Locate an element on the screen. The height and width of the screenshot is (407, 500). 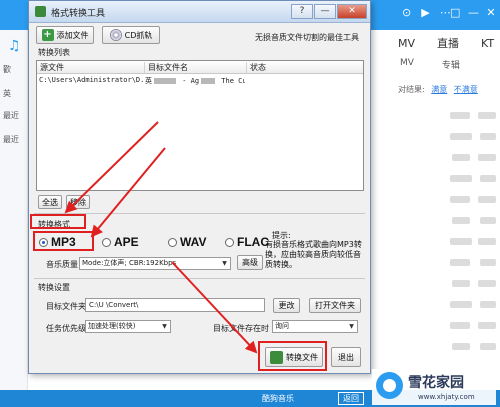
watermark: 雪花家园 www.xhjaty.com is located at coordinates (434, 387).